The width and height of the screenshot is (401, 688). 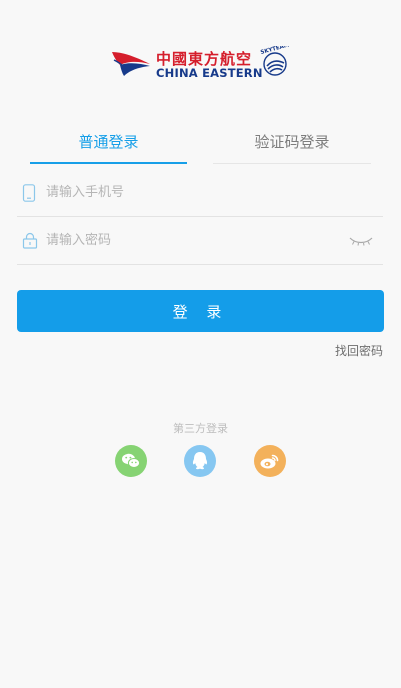 I want to click on wechat-login-button, so click(x=131, y=461).